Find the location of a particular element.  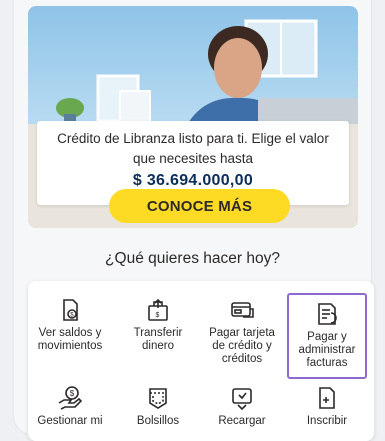

action-recargar: Recargar is located at coordinates (242, 406).